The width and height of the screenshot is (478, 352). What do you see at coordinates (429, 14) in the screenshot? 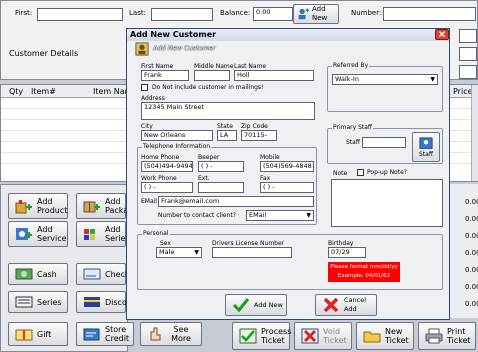
I see `number-input` at bounding box center [429, 14].